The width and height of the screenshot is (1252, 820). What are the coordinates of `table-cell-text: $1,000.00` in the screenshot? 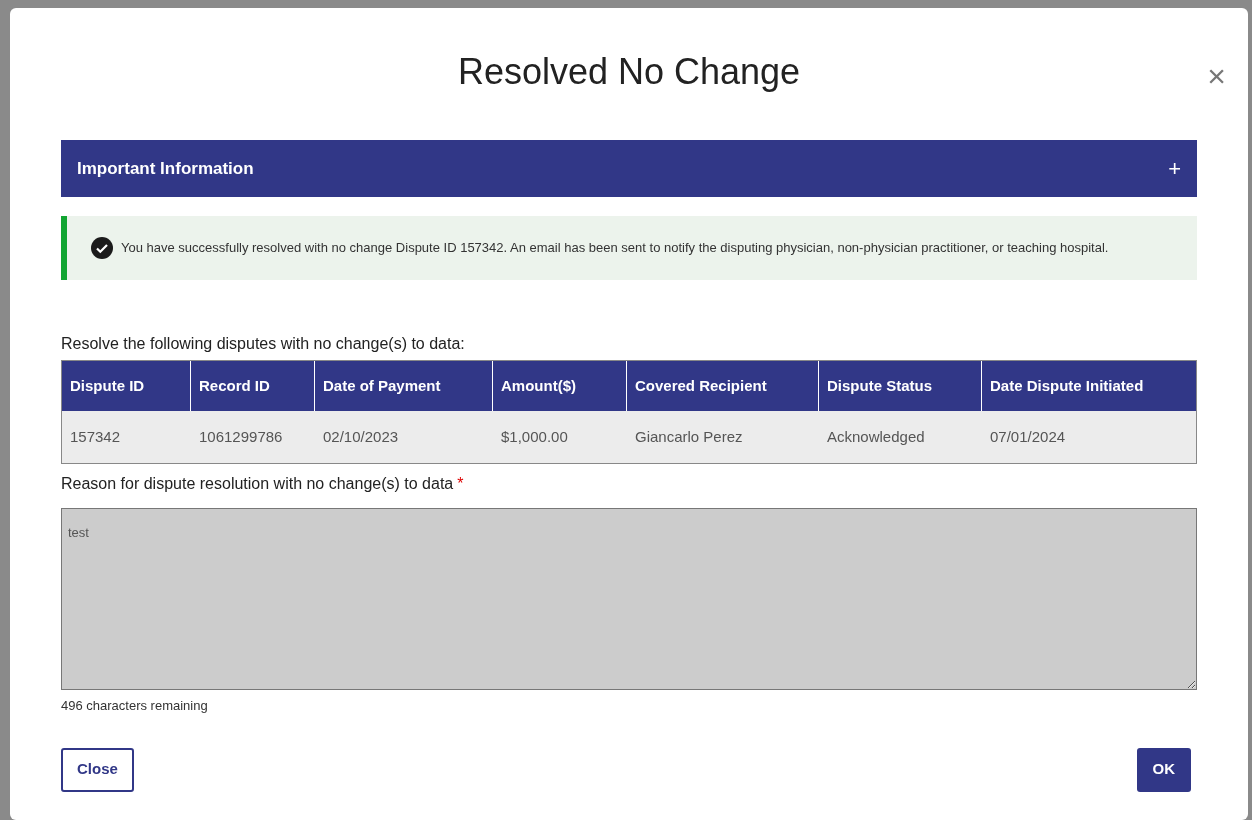 It's located at (534, 436).